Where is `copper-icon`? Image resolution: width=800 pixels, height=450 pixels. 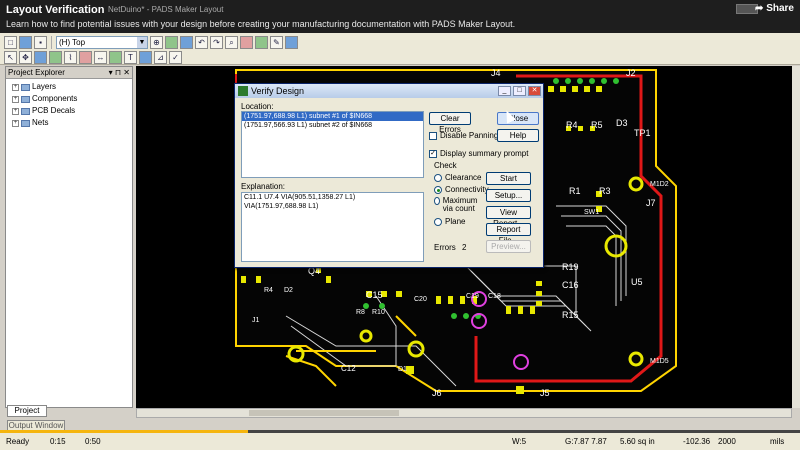
copper-icon is located at coordinates (115, 57).